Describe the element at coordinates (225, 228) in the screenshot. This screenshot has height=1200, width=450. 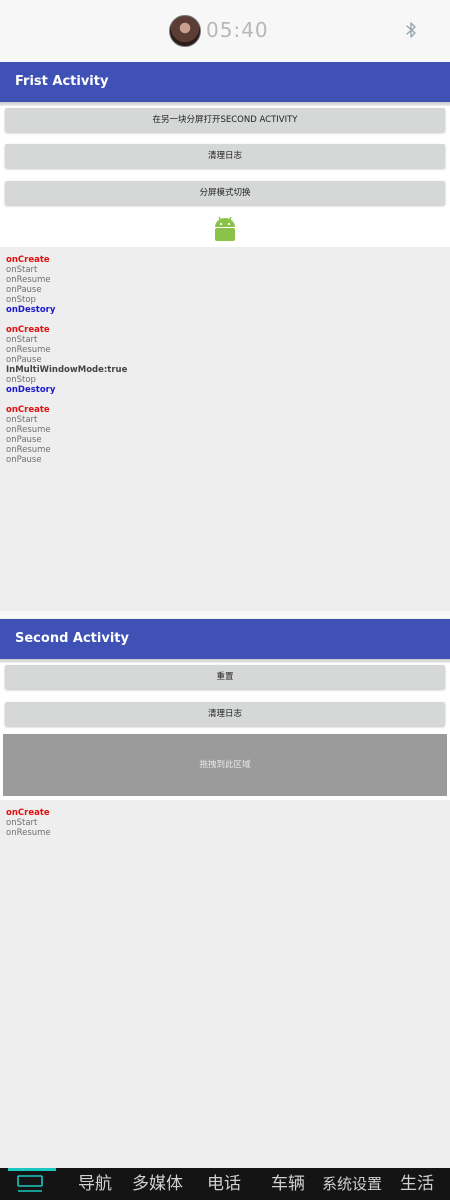
I see `android-robot-icon` at that location.